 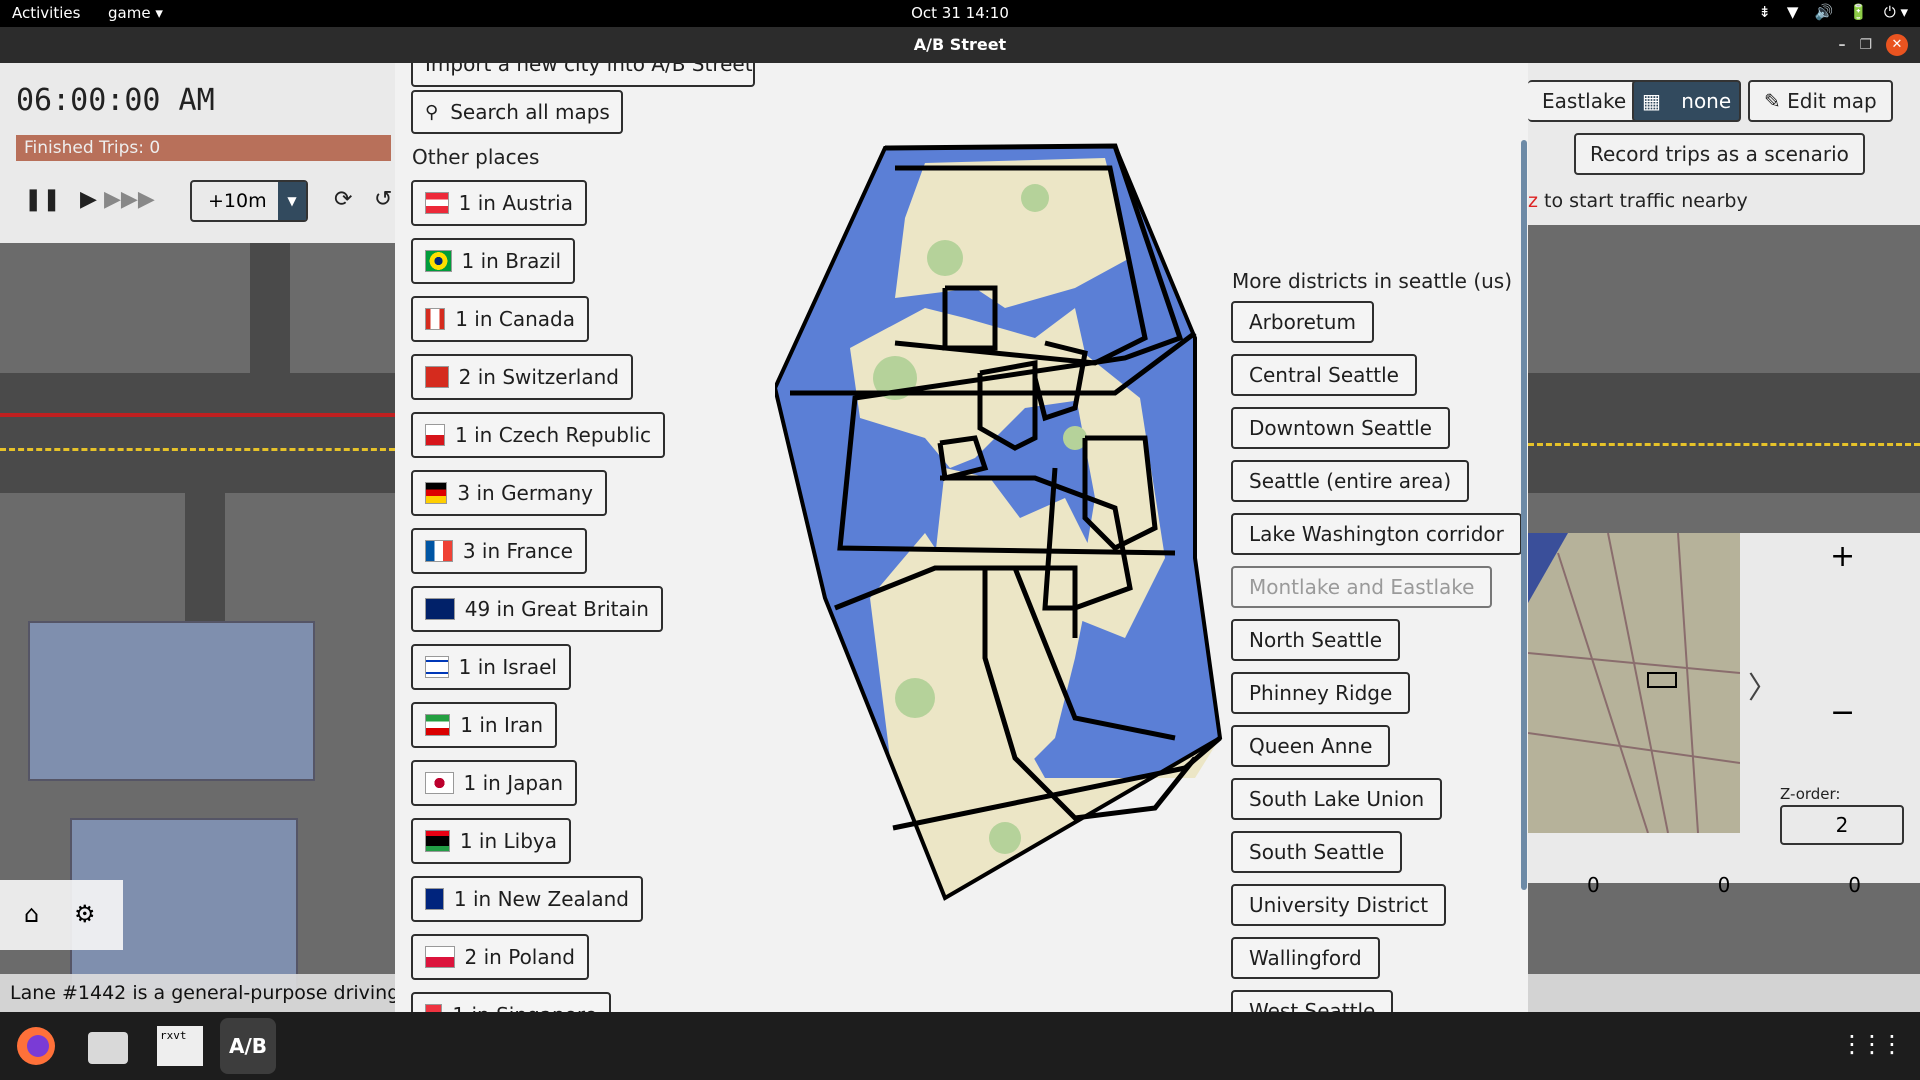 I want to click on country-label: 1 in Libya, so click(x=508, y=841).